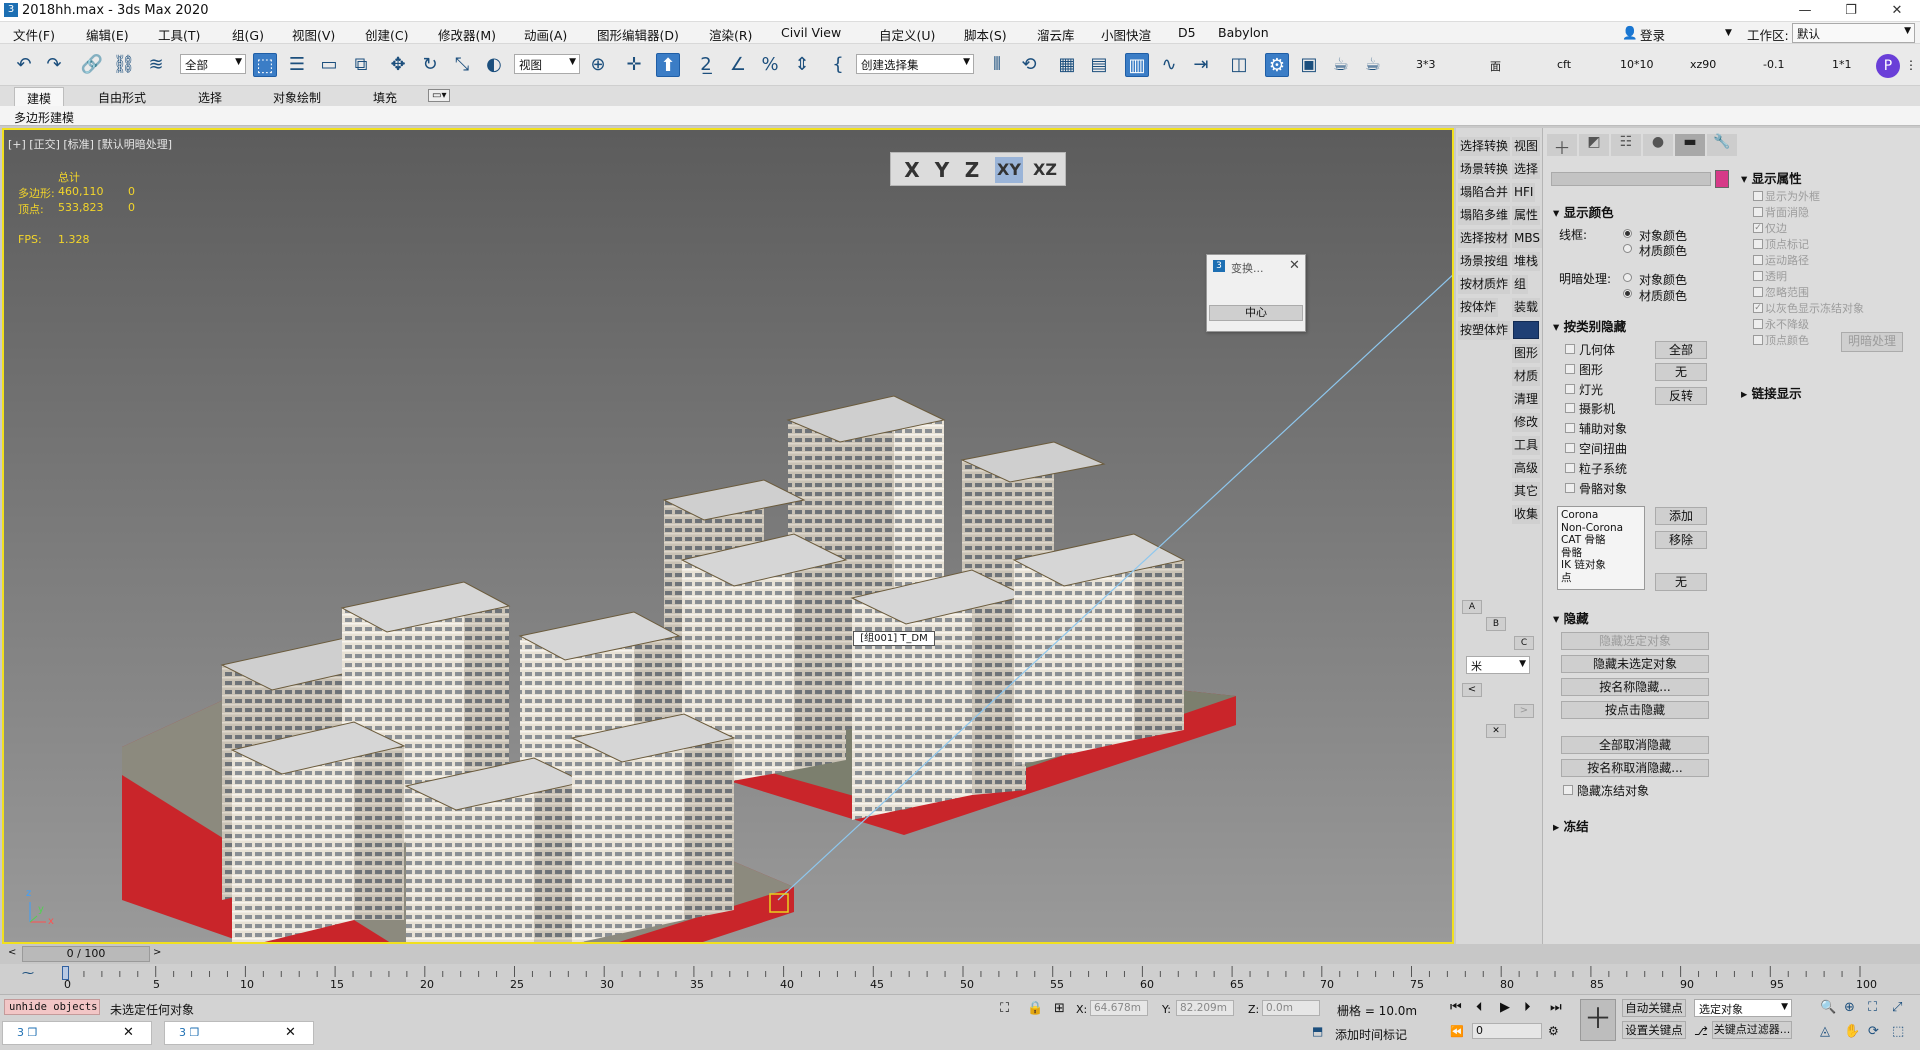 The width and height of the screenshot is (1920, 1050). Describe the element at coordinates (1484, 192) in the screenshot. I see `collapse-merge-button: 塌陷合并` at that location.